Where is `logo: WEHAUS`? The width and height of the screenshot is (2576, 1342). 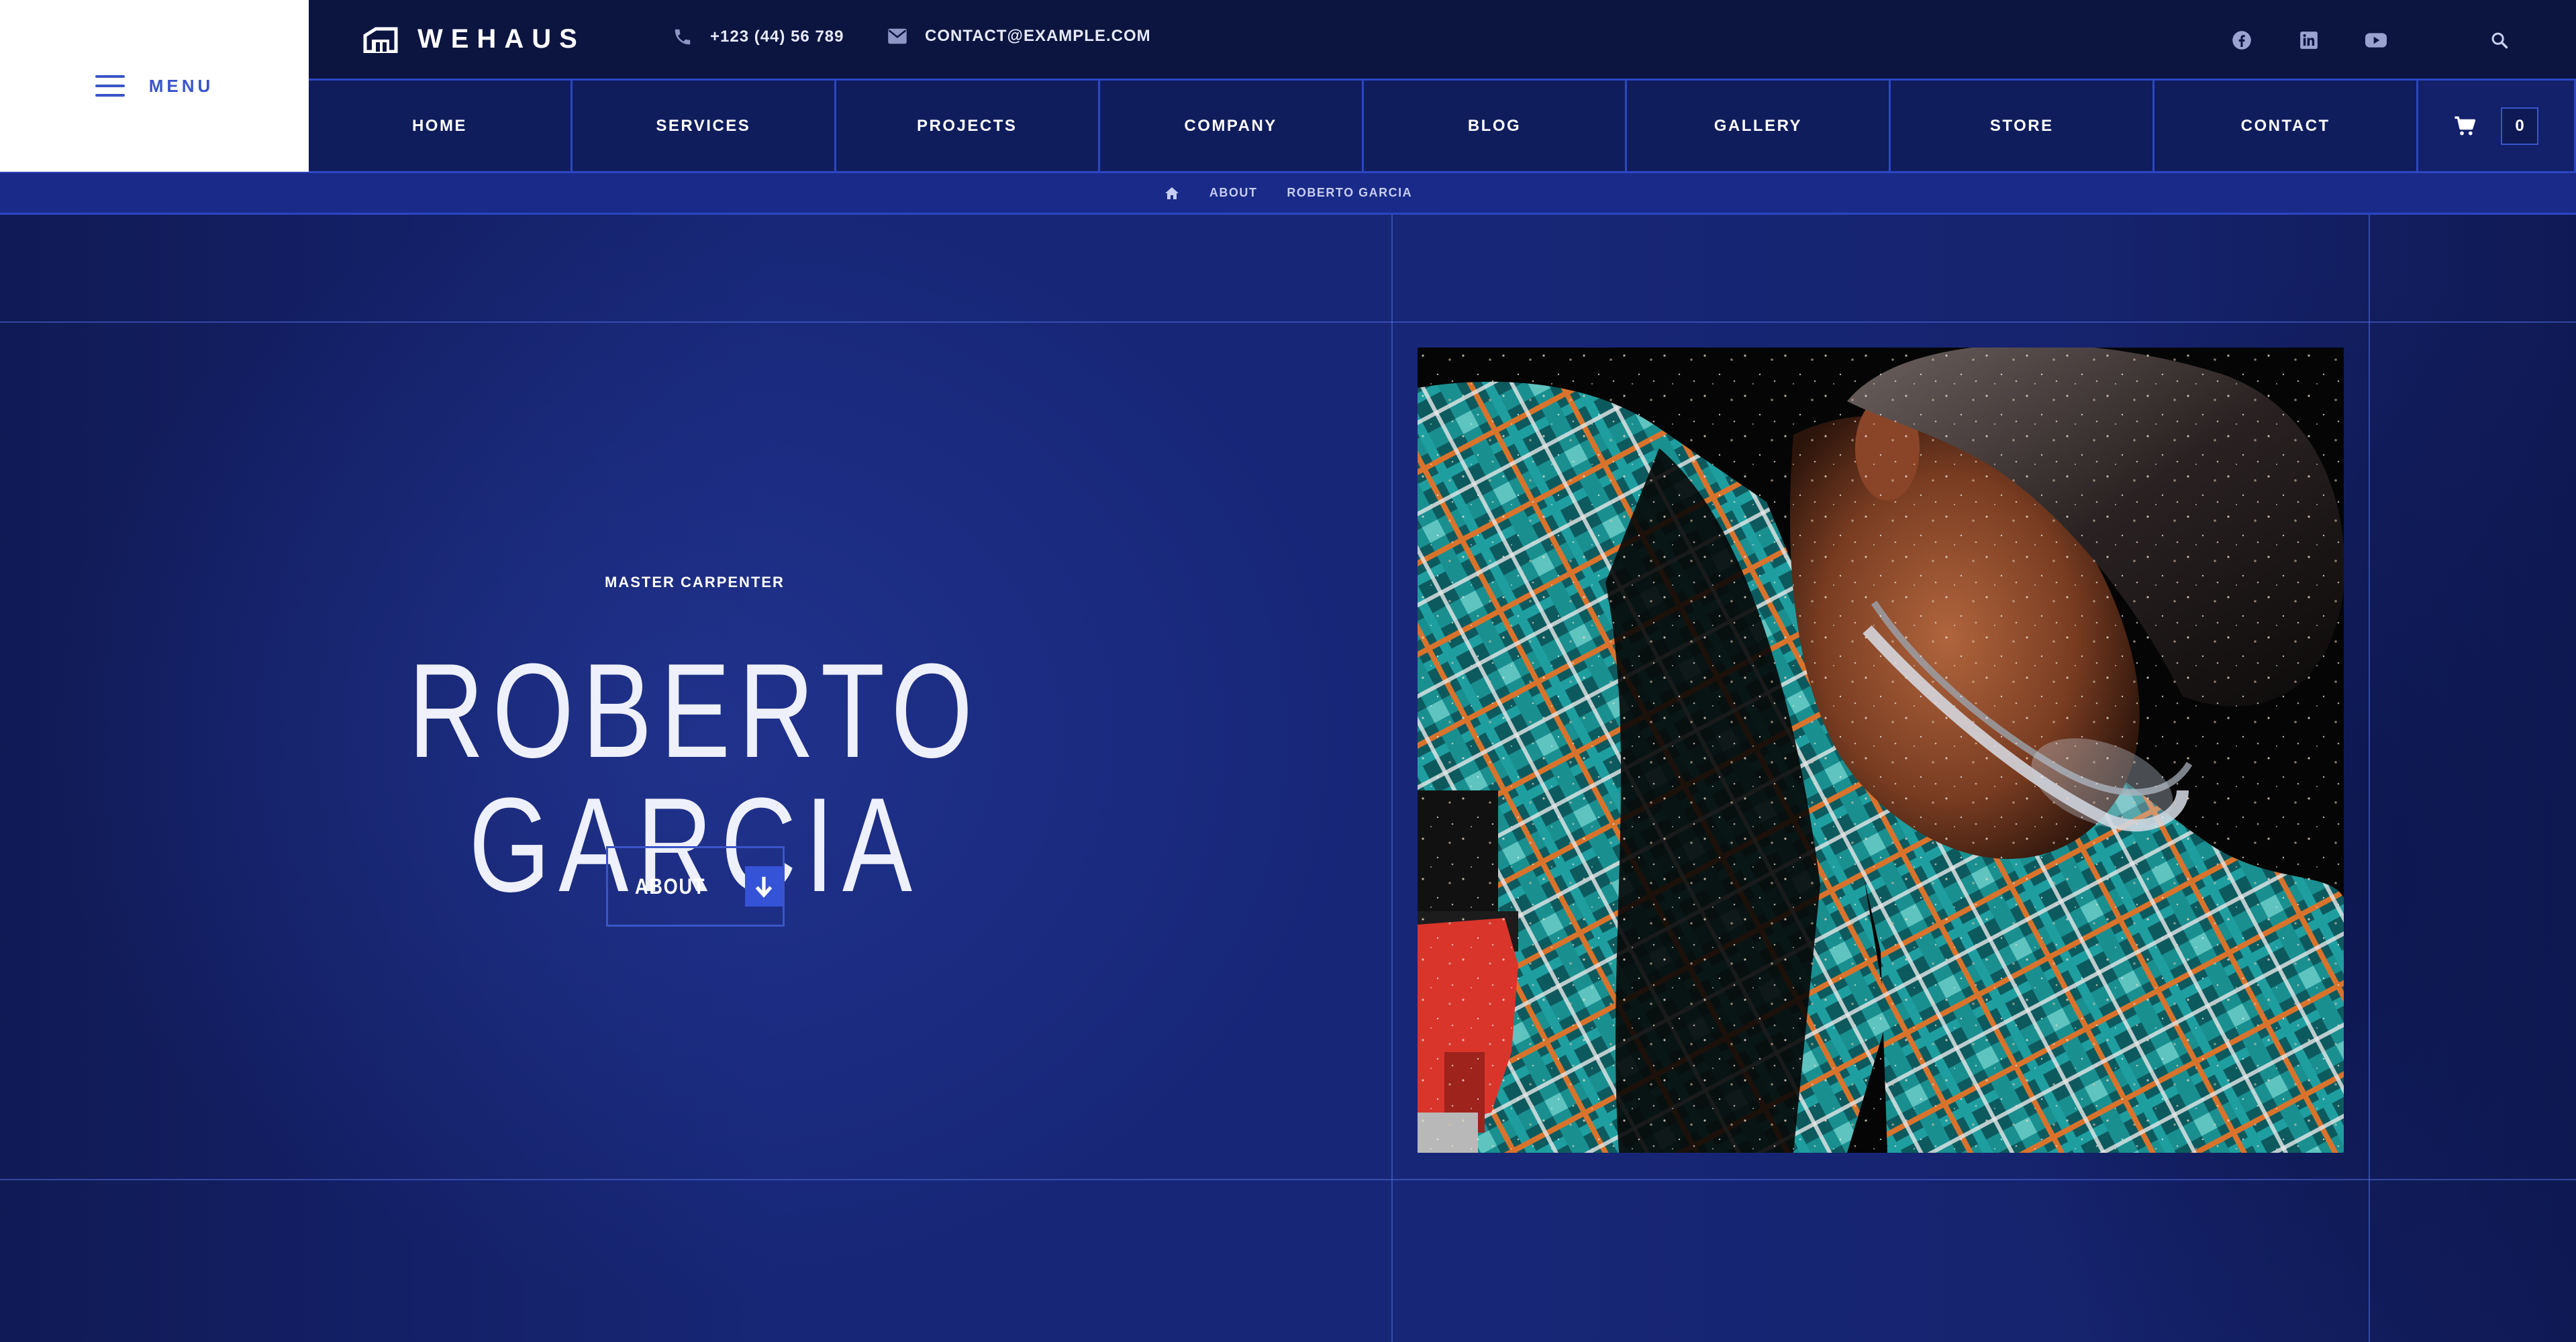 logo: WEHAUS is located at coordinates (473, 39).